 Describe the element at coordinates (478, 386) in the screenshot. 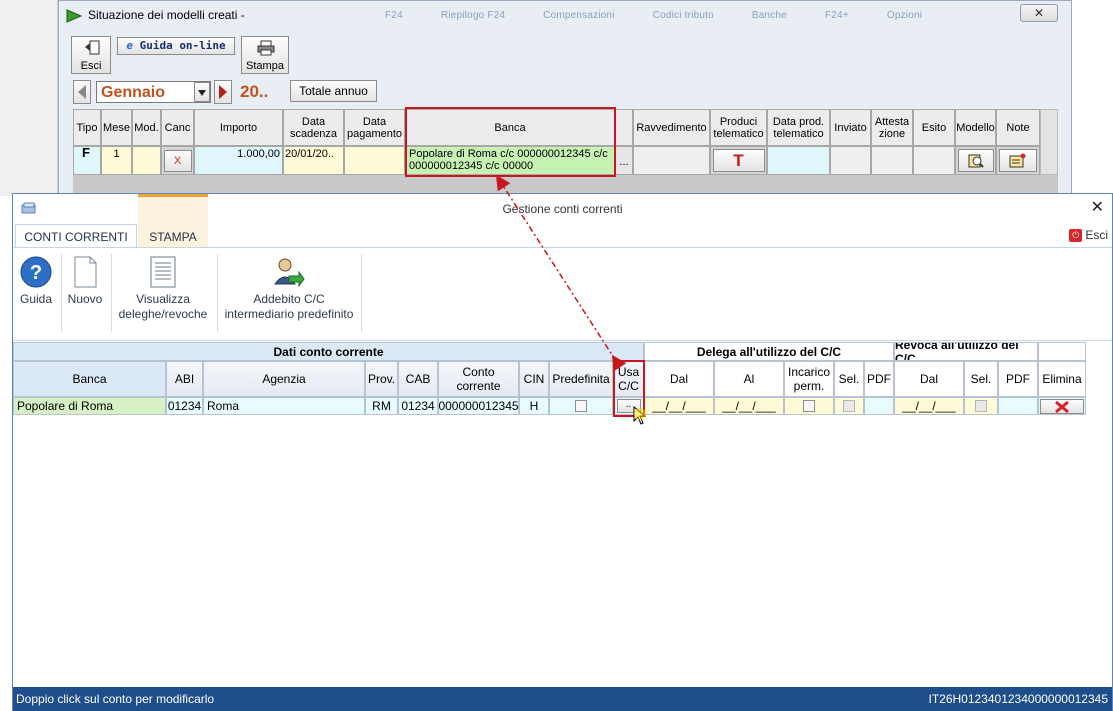

I see `hdr-conto-l2: corrente` at that location.